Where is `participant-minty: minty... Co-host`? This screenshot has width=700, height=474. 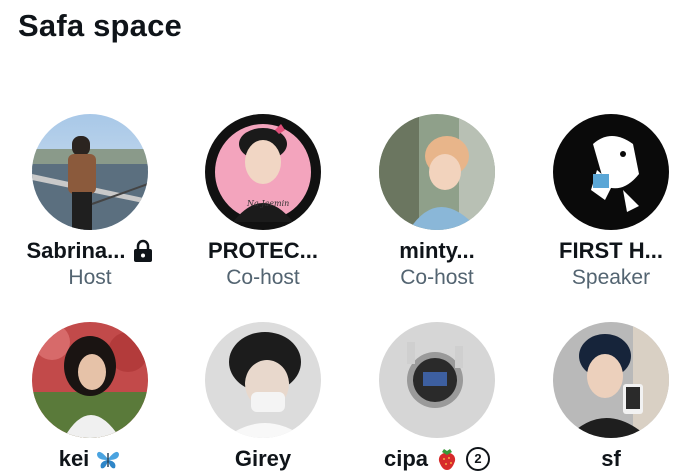
participant-minty: minty... Co-host is located at coordinates (437, 202).